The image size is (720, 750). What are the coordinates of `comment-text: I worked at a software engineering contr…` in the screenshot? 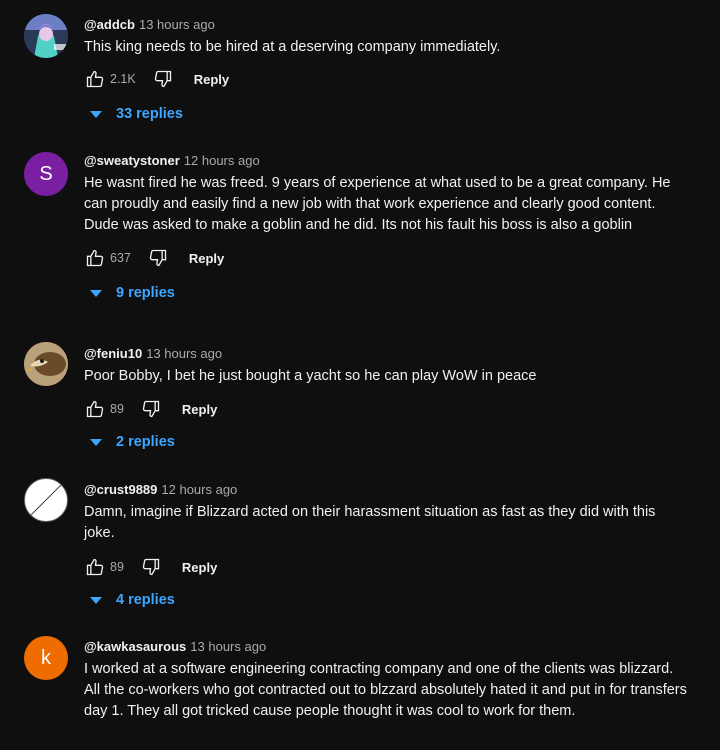 It's located at (385, 690).